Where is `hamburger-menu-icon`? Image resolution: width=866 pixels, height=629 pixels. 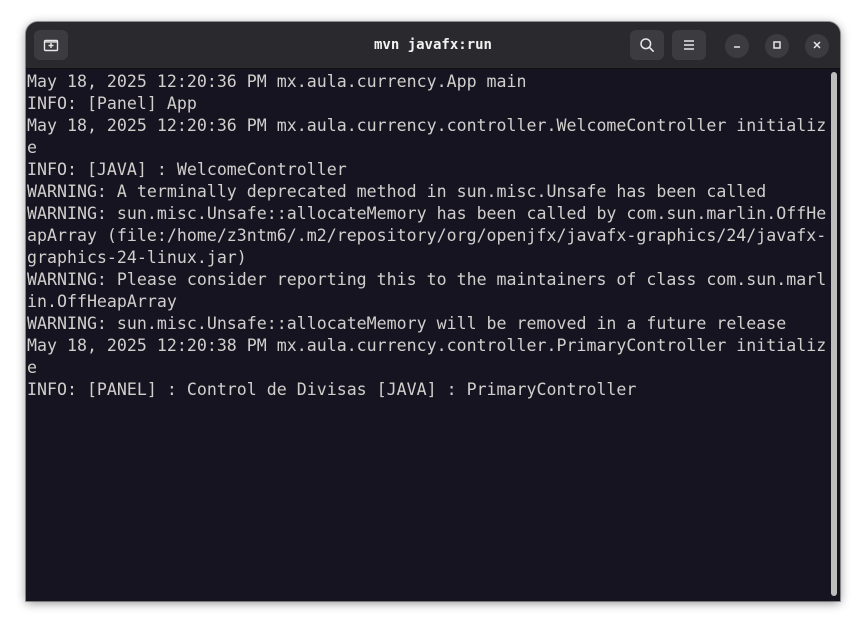
hamburger-menu-icon is located at coordinates (689, 45).